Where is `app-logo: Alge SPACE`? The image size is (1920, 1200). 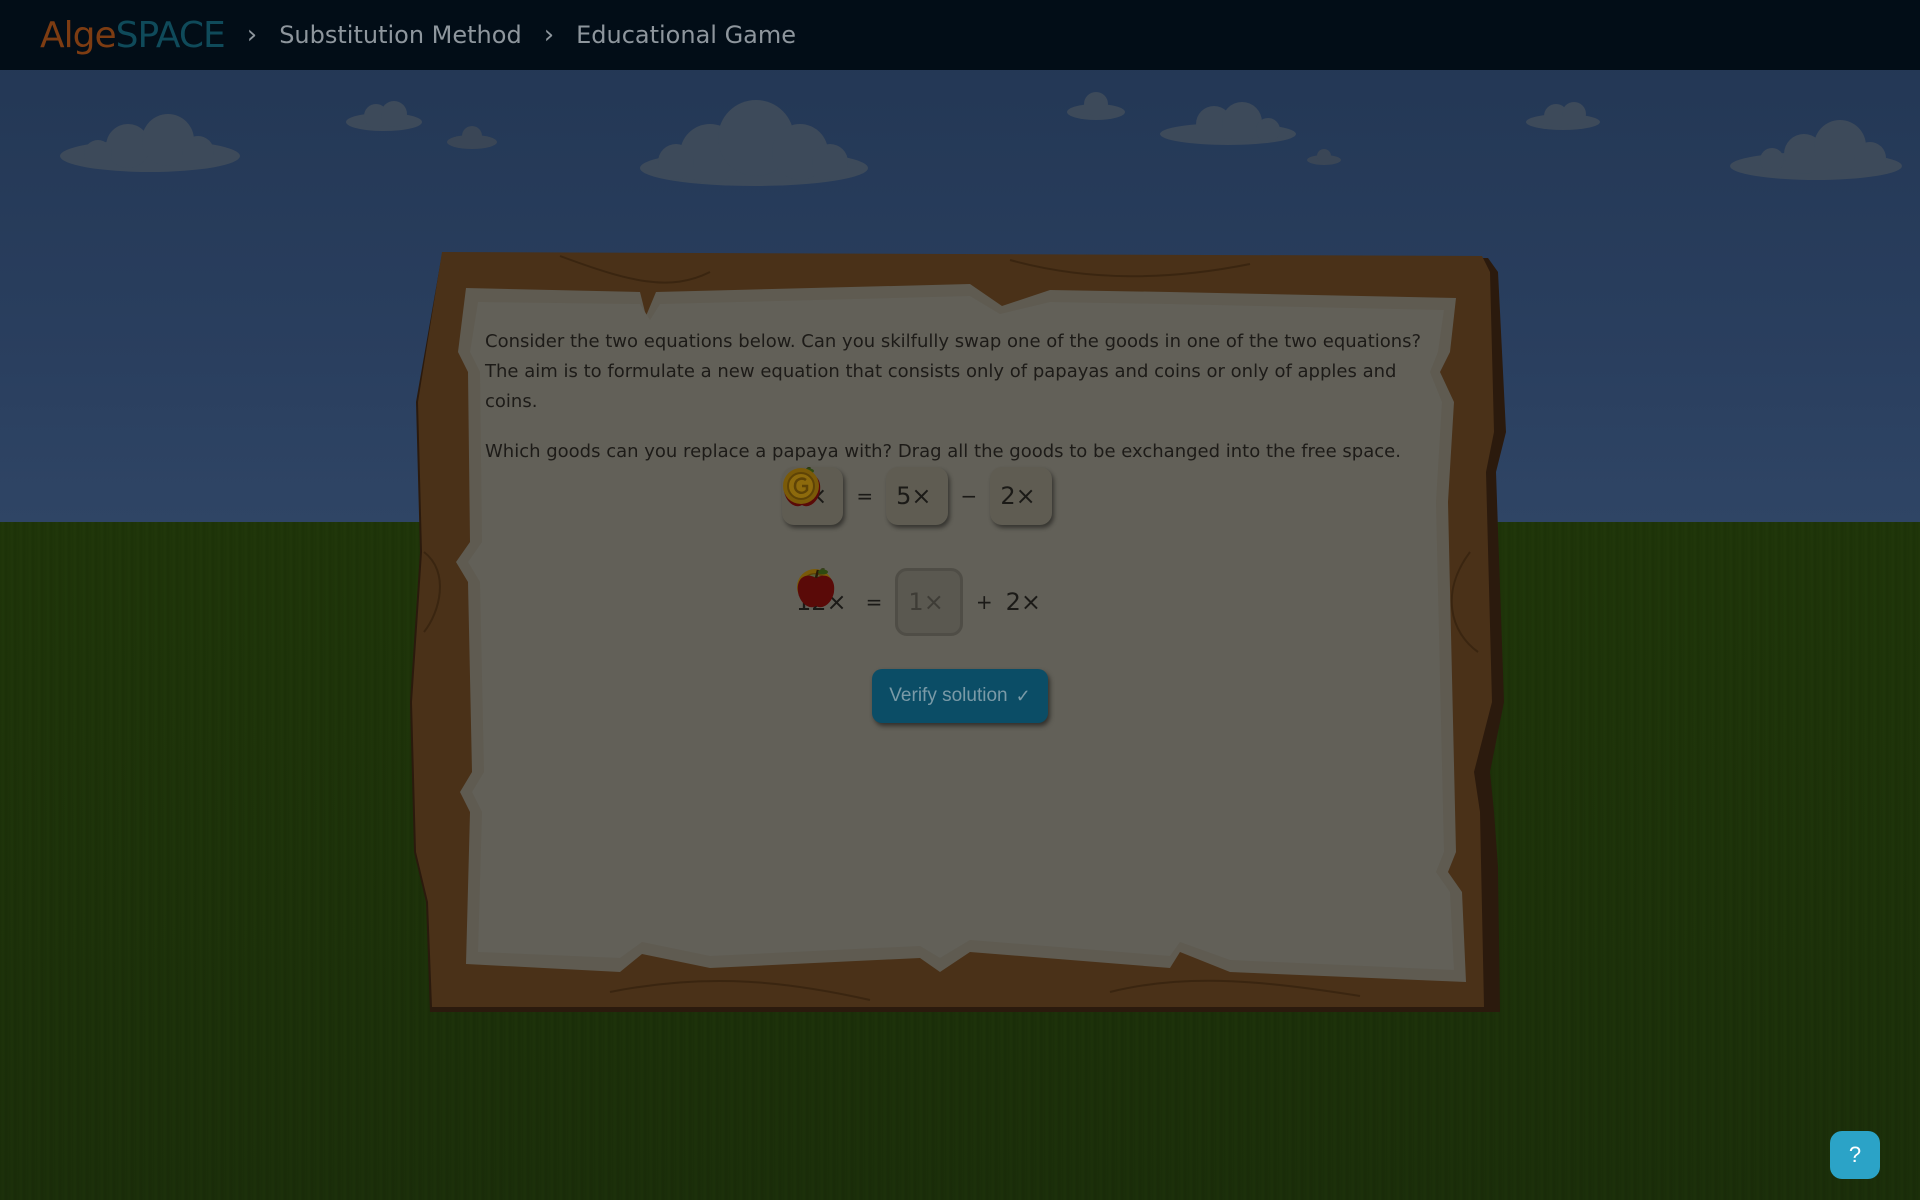 app-logo: Alge SPACE is located at coordinates (133, 35).